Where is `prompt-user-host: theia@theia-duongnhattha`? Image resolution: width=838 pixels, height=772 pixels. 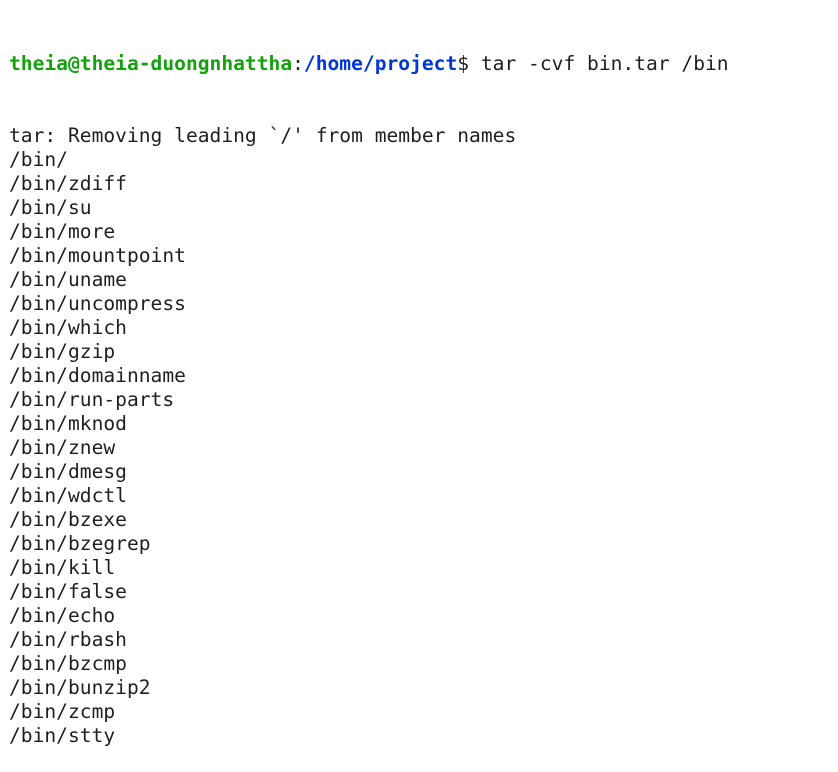
prompt-user-host: theia@theia-duongnhattha is located at coordinates (151, 63).